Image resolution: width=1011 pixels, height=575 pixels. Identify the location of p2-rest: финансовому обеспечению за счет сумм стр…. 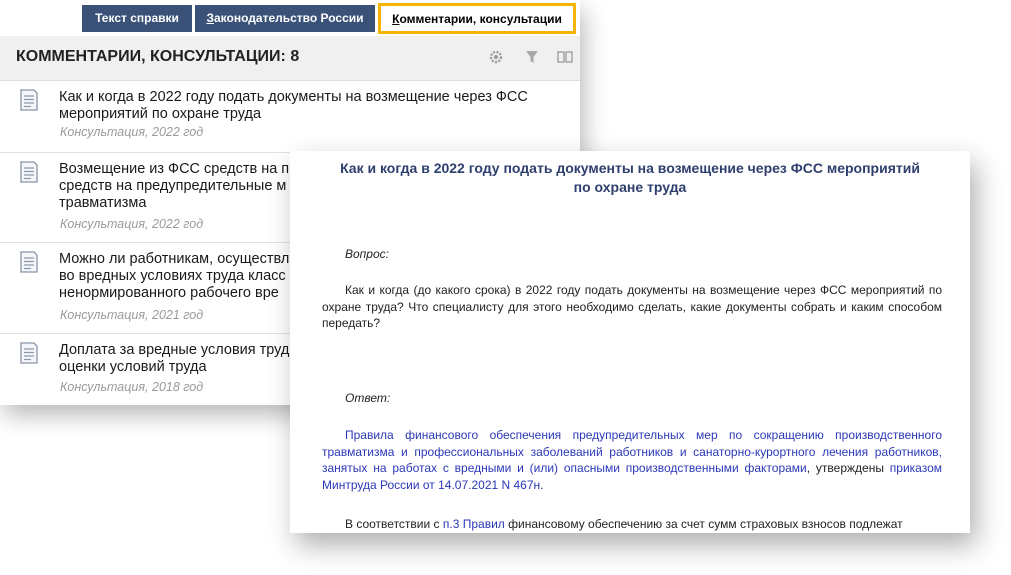
(703, 524).